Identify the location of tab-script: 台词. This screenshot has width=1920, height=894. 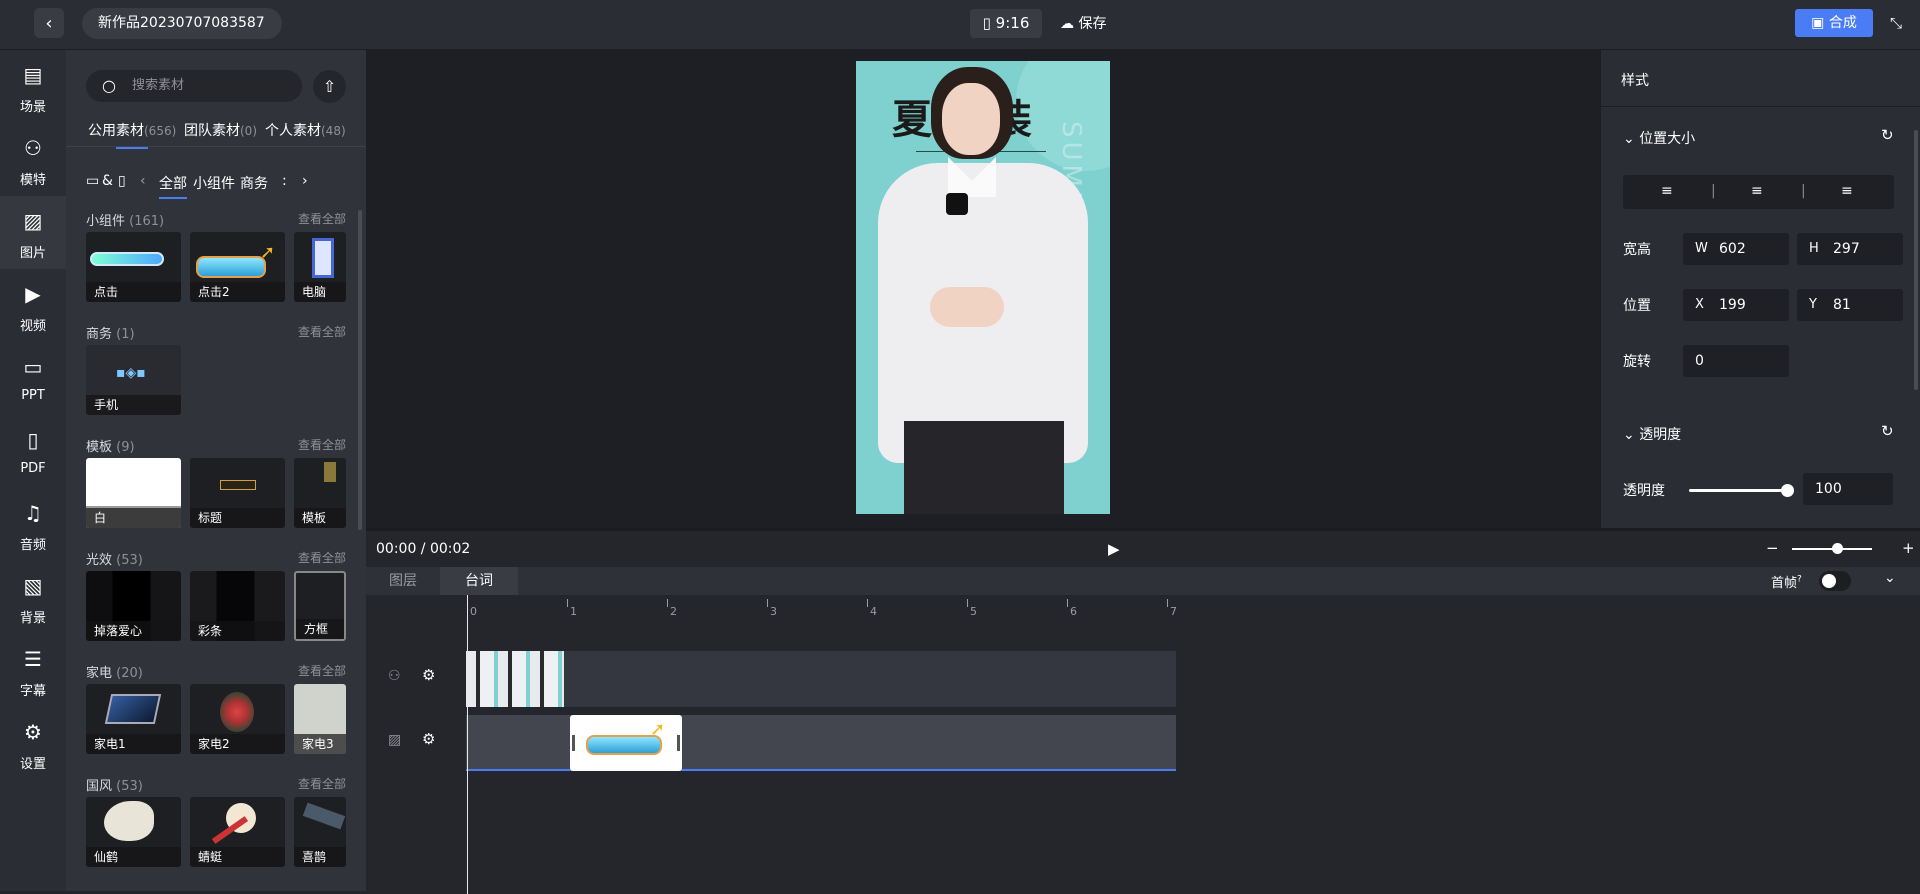
(479, 581).